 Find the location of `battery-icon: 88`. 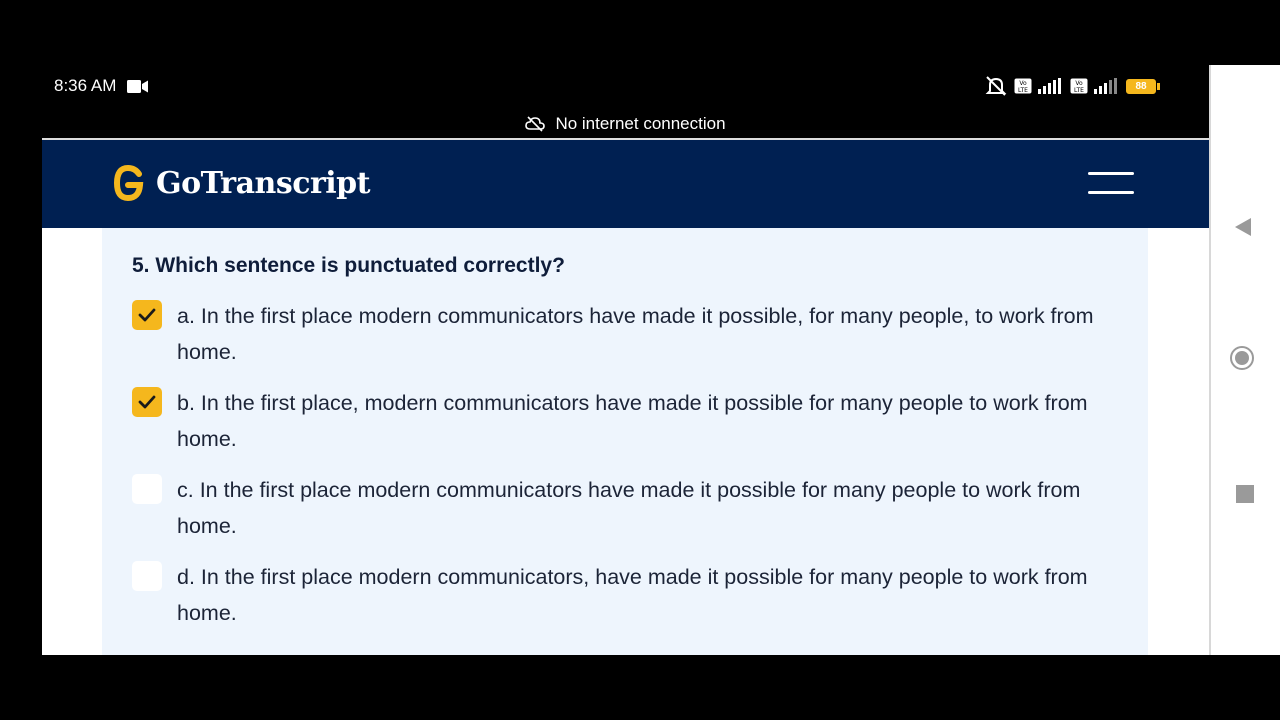

battery-icon: 88 is located at coordinates (1143, 86).